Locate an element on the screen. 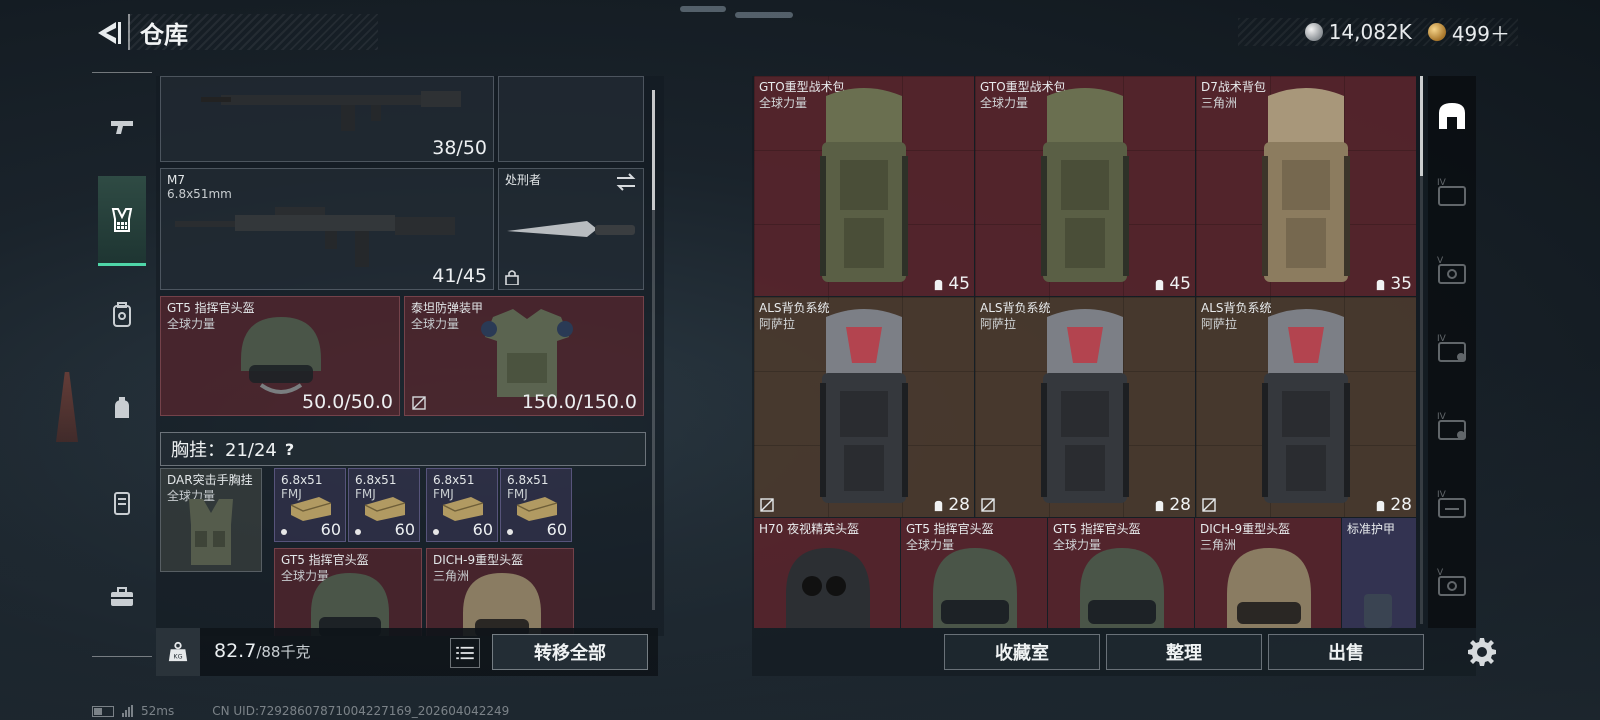 The height and width of the screenshot is (720, 1600). ammo-name: 6.8x51 is located at coordinates (528, 480).